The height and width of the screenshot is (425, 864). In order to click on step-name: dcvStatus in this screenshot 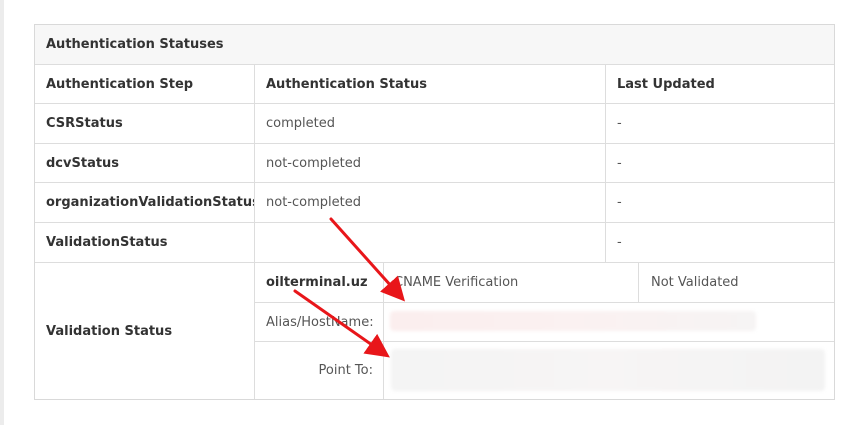, I will do `click(83, 163)`.